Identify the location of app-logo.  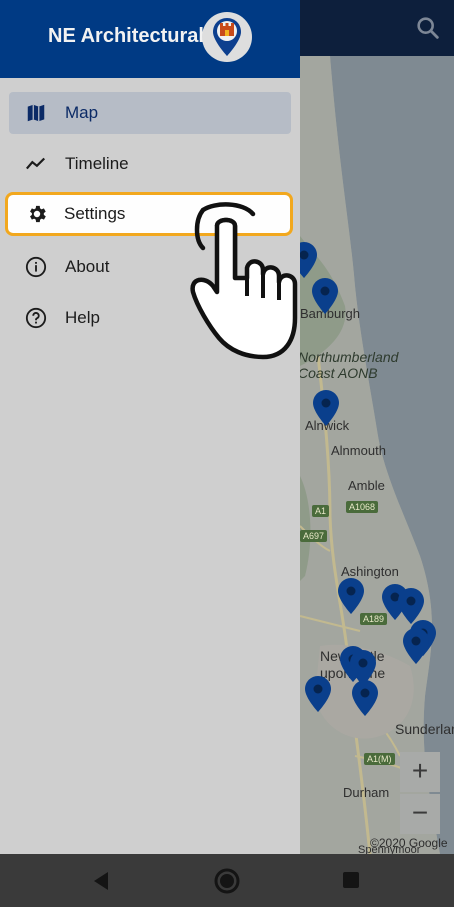
(227, 37).